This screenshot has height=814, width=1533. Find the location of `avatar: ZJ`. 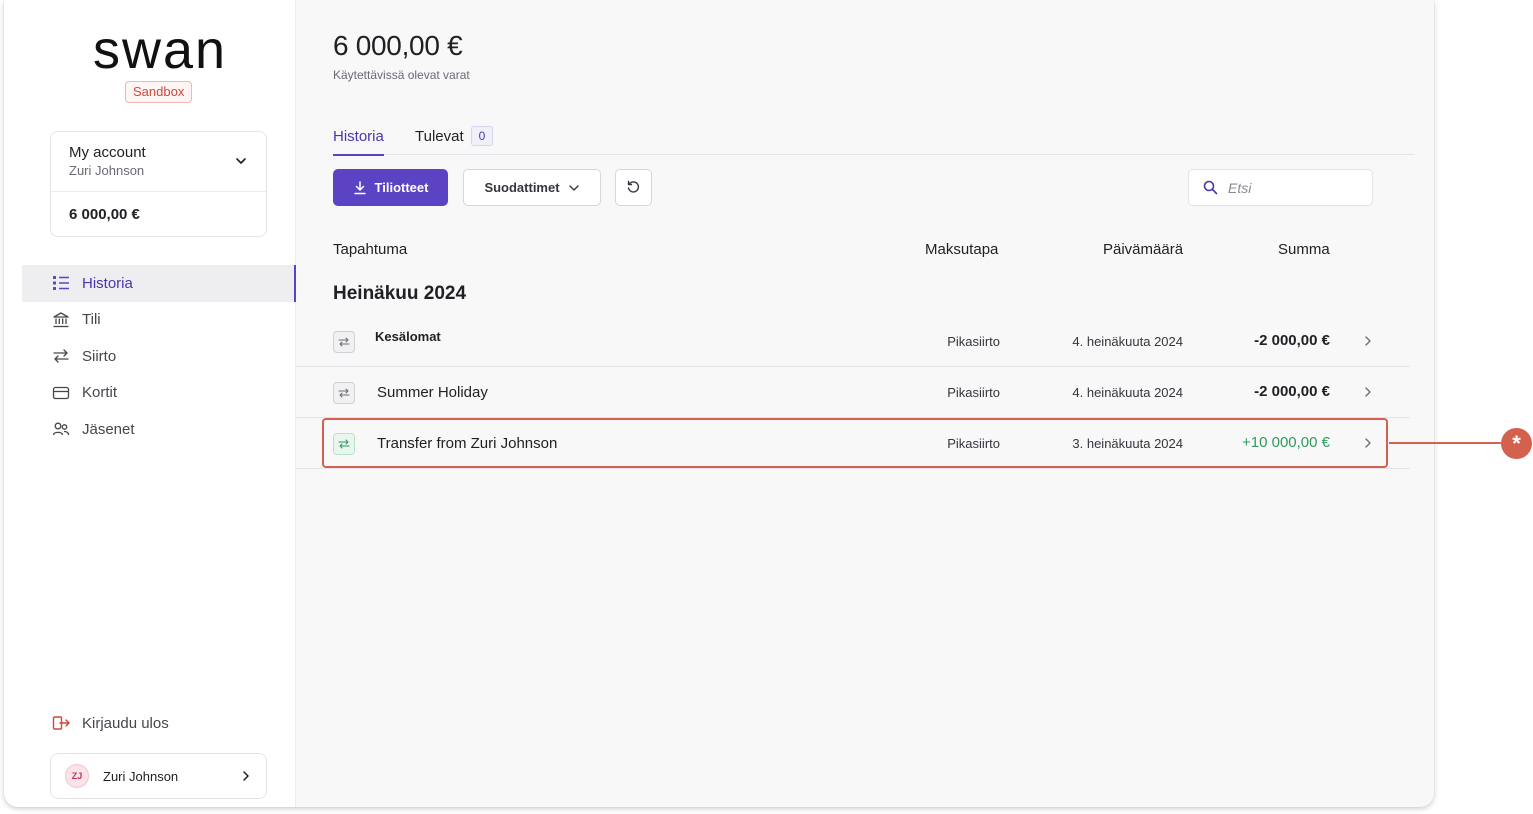

avatar: ZJ is located at coordinates (77, 776).